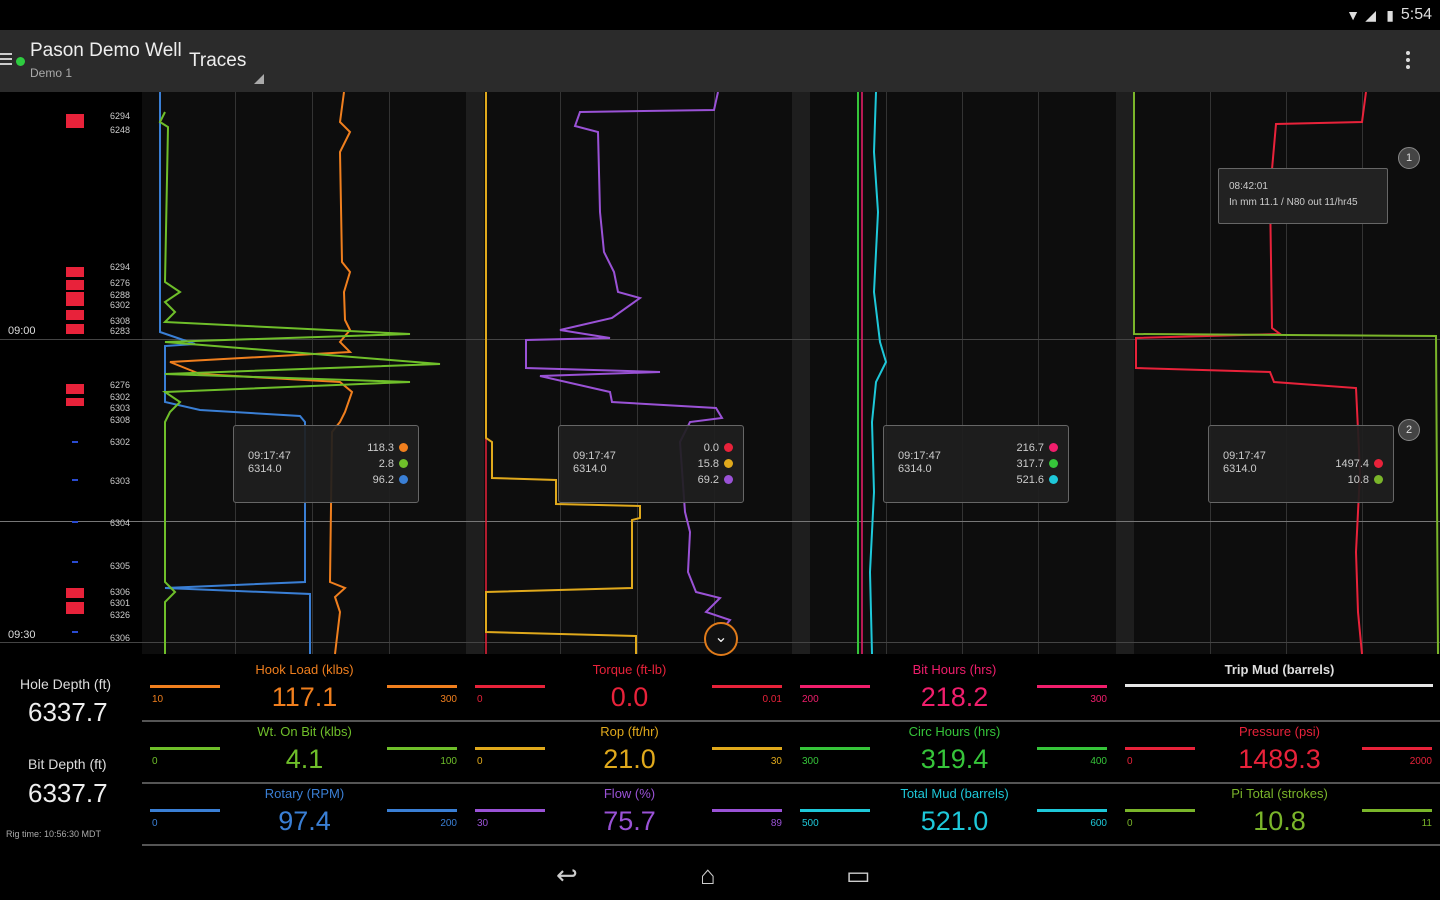 This screenshot has height=900, width=1440. What do you see at coordinates (1279, 731) in the screenshot?
I see `readout-label: Pressure (psi)` at bounding box center [1279, 731].